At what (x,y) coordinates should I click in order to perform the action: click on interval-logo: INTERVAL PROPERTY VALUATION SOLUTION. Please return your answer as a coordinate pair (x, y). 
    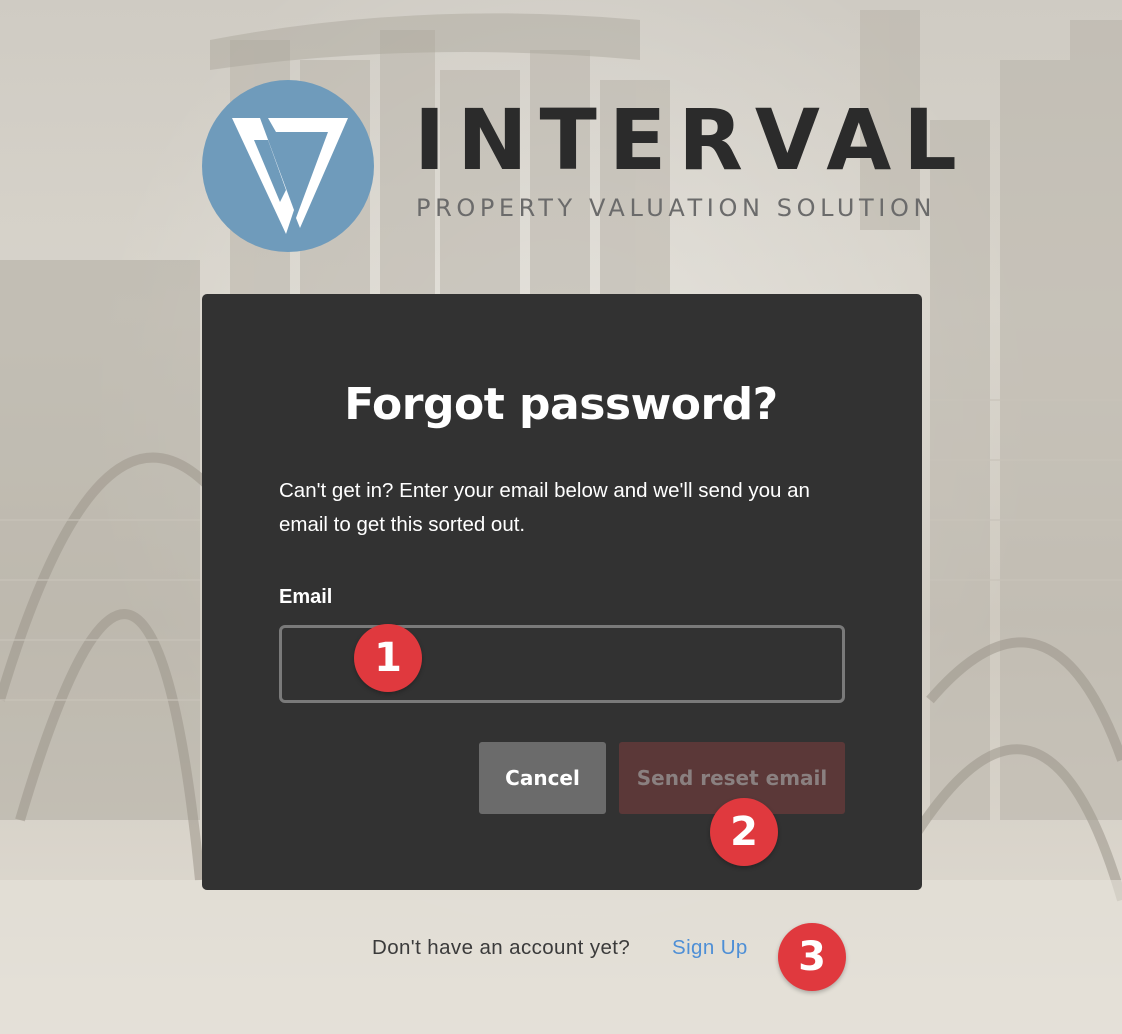
    Looking at the image, I should click on (579, 166).